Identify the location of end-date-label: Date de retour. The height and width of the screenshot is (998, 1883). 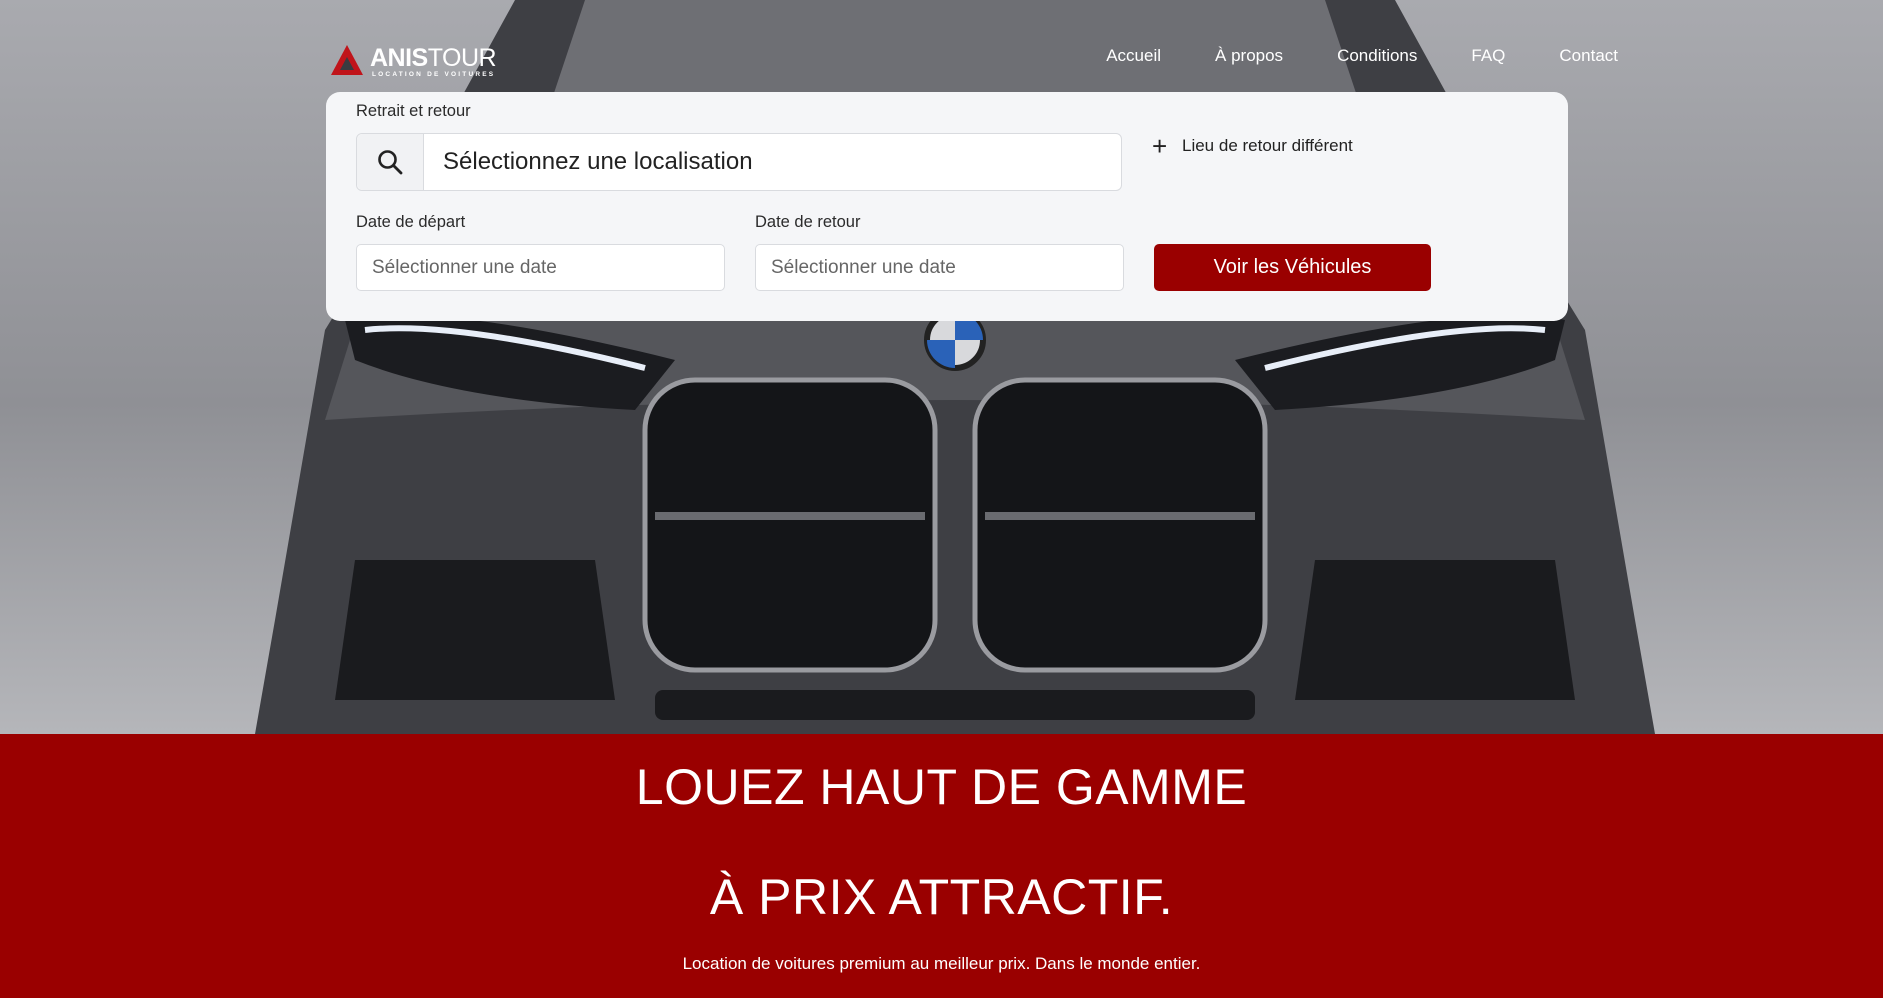
(808, 222).